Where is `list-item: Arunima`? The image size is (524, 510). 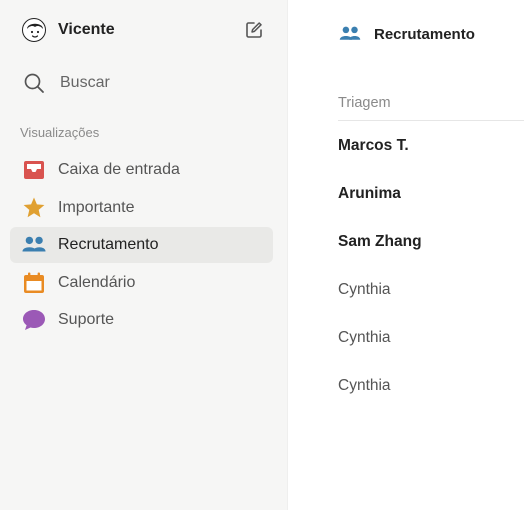 list-item: Arunima is located at coordinates (431, 194).